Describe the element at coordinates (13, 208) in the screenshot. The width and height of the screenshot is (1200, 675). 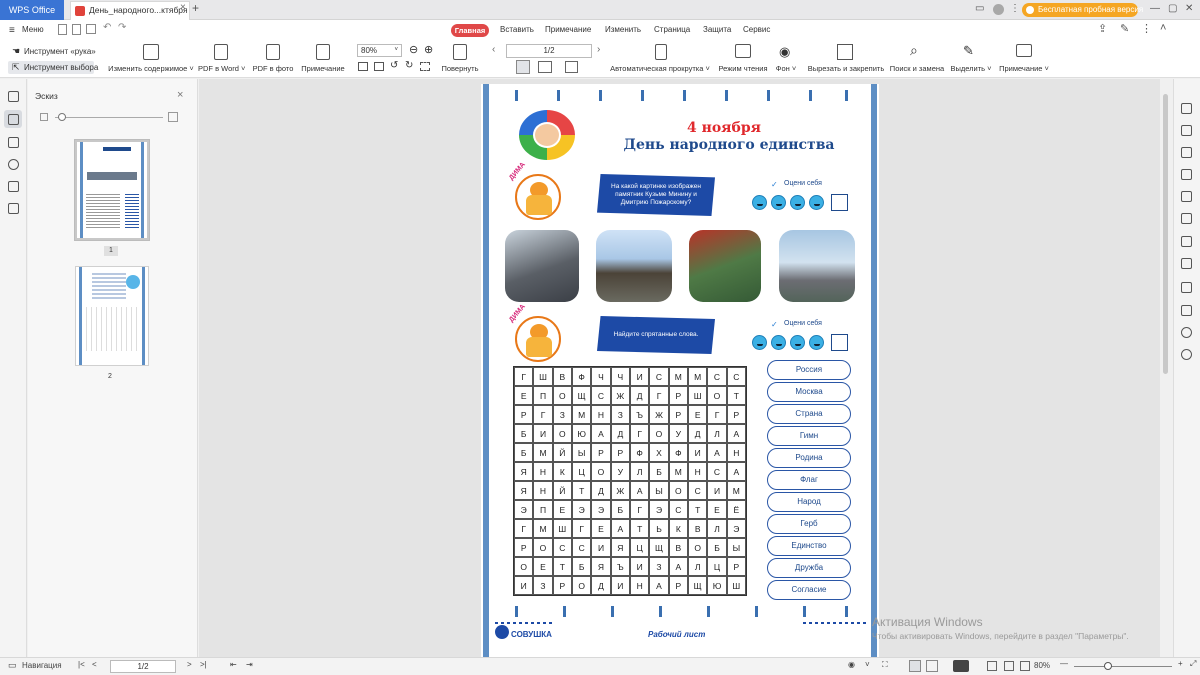
I see `signature-icon` at that location.